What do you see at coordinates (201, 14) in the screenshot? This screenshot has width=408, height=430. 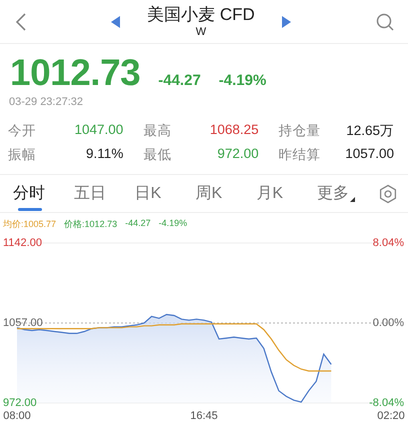 I see `instrument-title: 美国小麦 CFD` at bounding box center [201, 14].